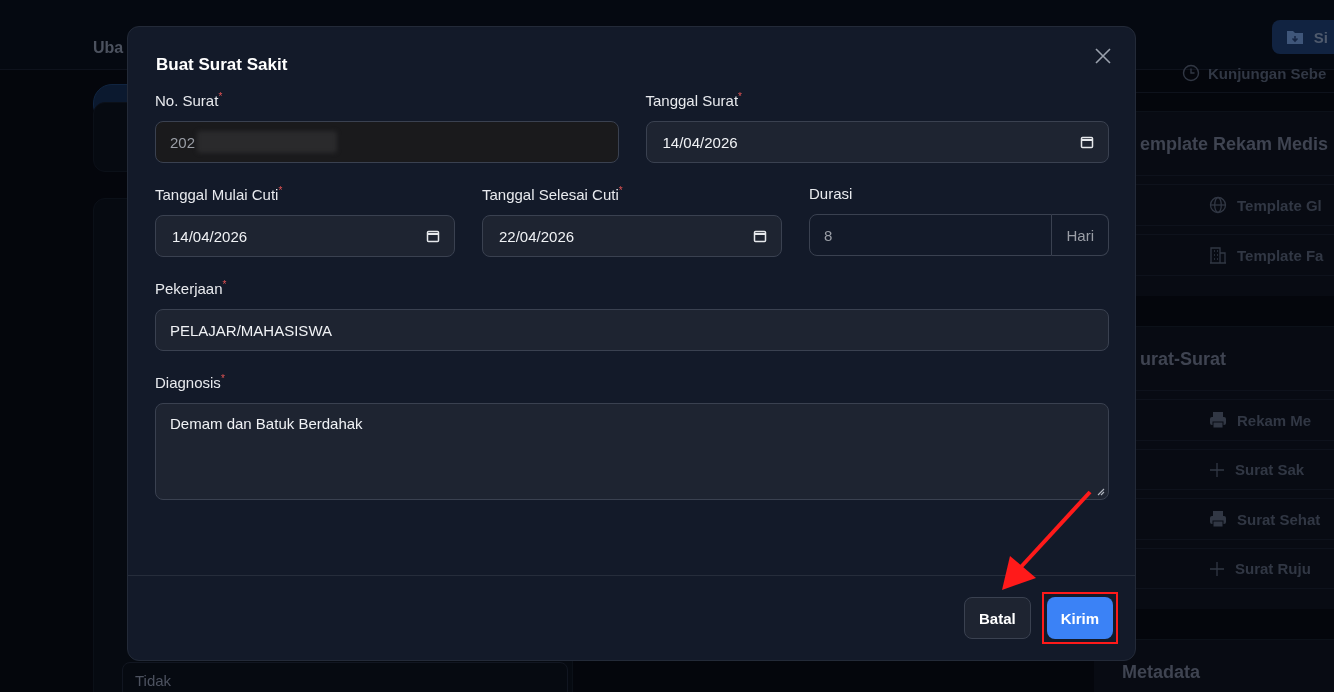 Image resolution: width=1334 pixels, height=692 pixels. I want to click on field-label: Diagnosis$^{*}$, so click(190, 382).